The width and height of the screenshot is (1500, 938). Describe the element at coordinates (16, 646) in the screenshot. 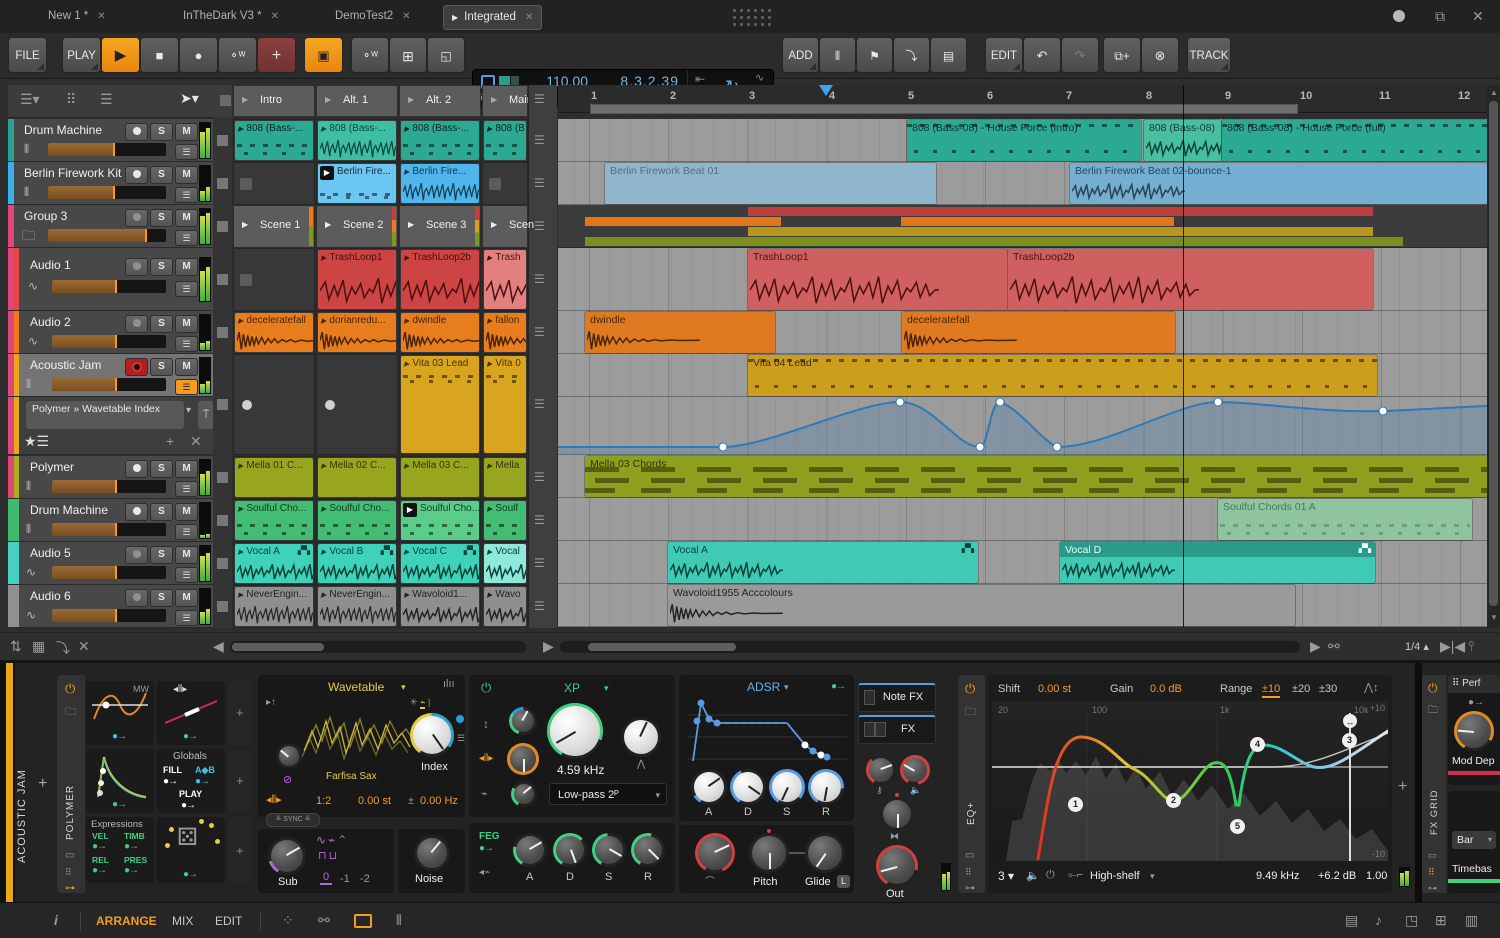

I see `crossfade-icon: ⇅` at that location.